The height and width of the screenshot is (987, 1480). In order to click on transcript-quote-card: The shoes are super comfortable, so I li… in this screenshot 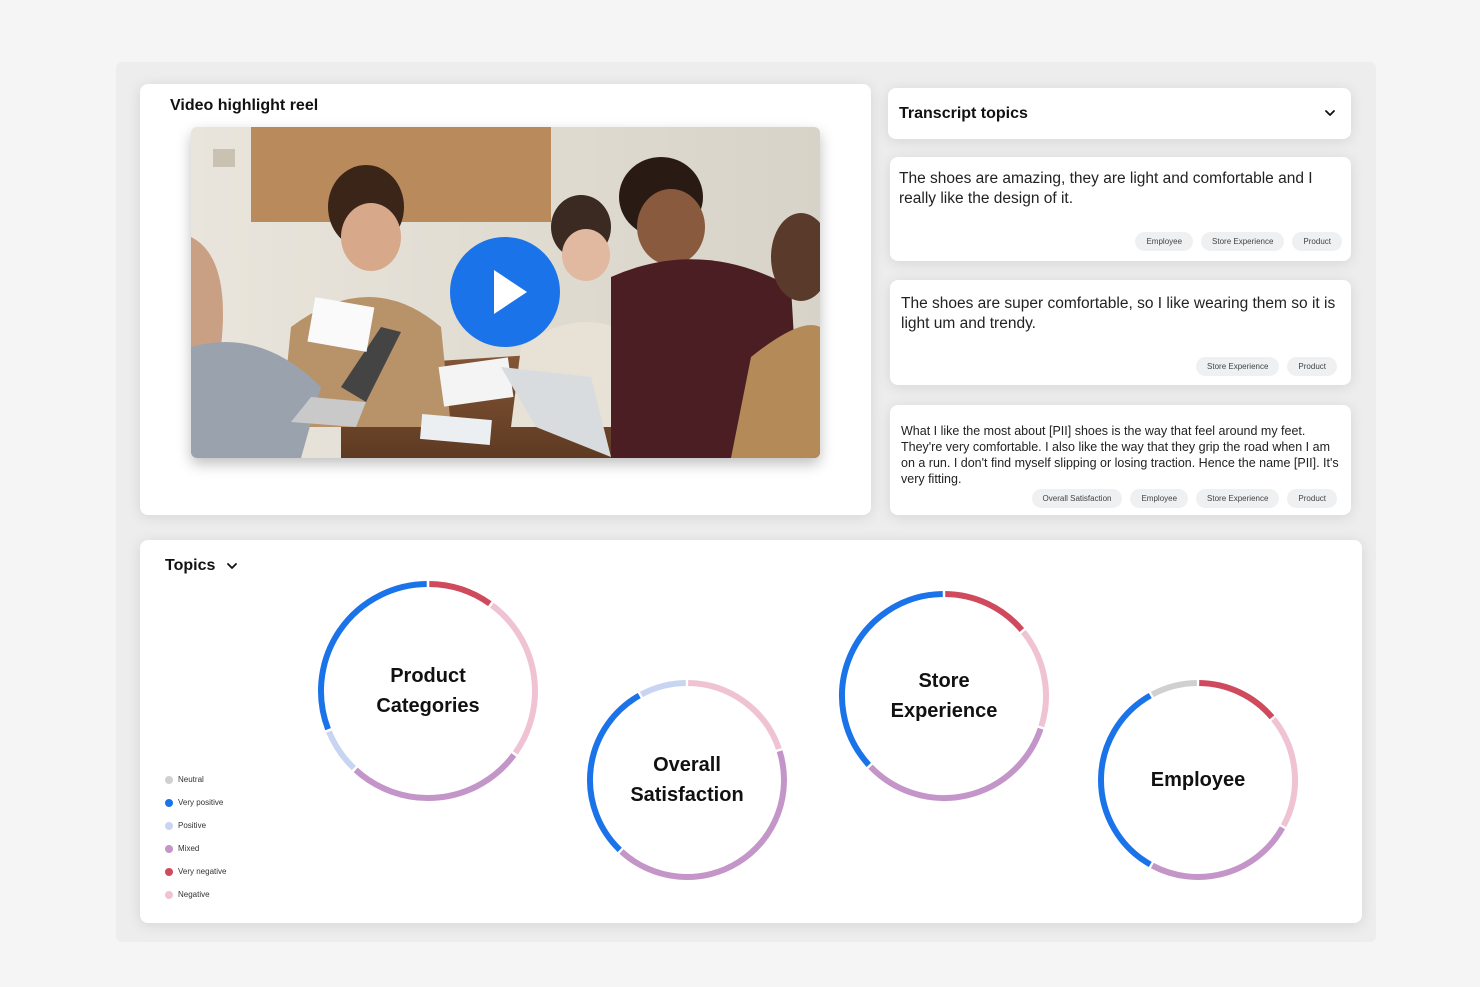, I will do `click(1120, 332)`.